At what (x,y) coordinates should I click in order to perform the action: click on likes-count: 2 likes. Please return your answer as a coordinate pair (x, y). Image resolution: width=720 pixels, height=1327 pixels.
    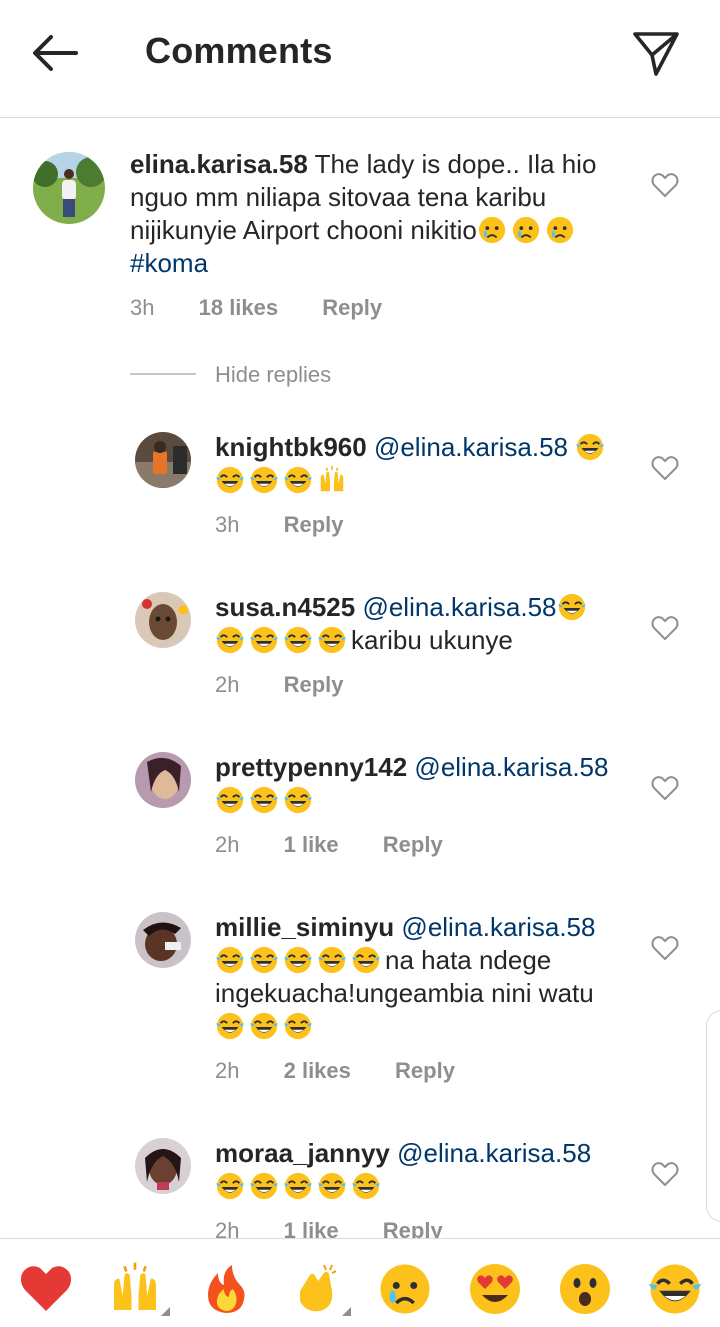
    Looking at the image, I should click on (317, 1070).